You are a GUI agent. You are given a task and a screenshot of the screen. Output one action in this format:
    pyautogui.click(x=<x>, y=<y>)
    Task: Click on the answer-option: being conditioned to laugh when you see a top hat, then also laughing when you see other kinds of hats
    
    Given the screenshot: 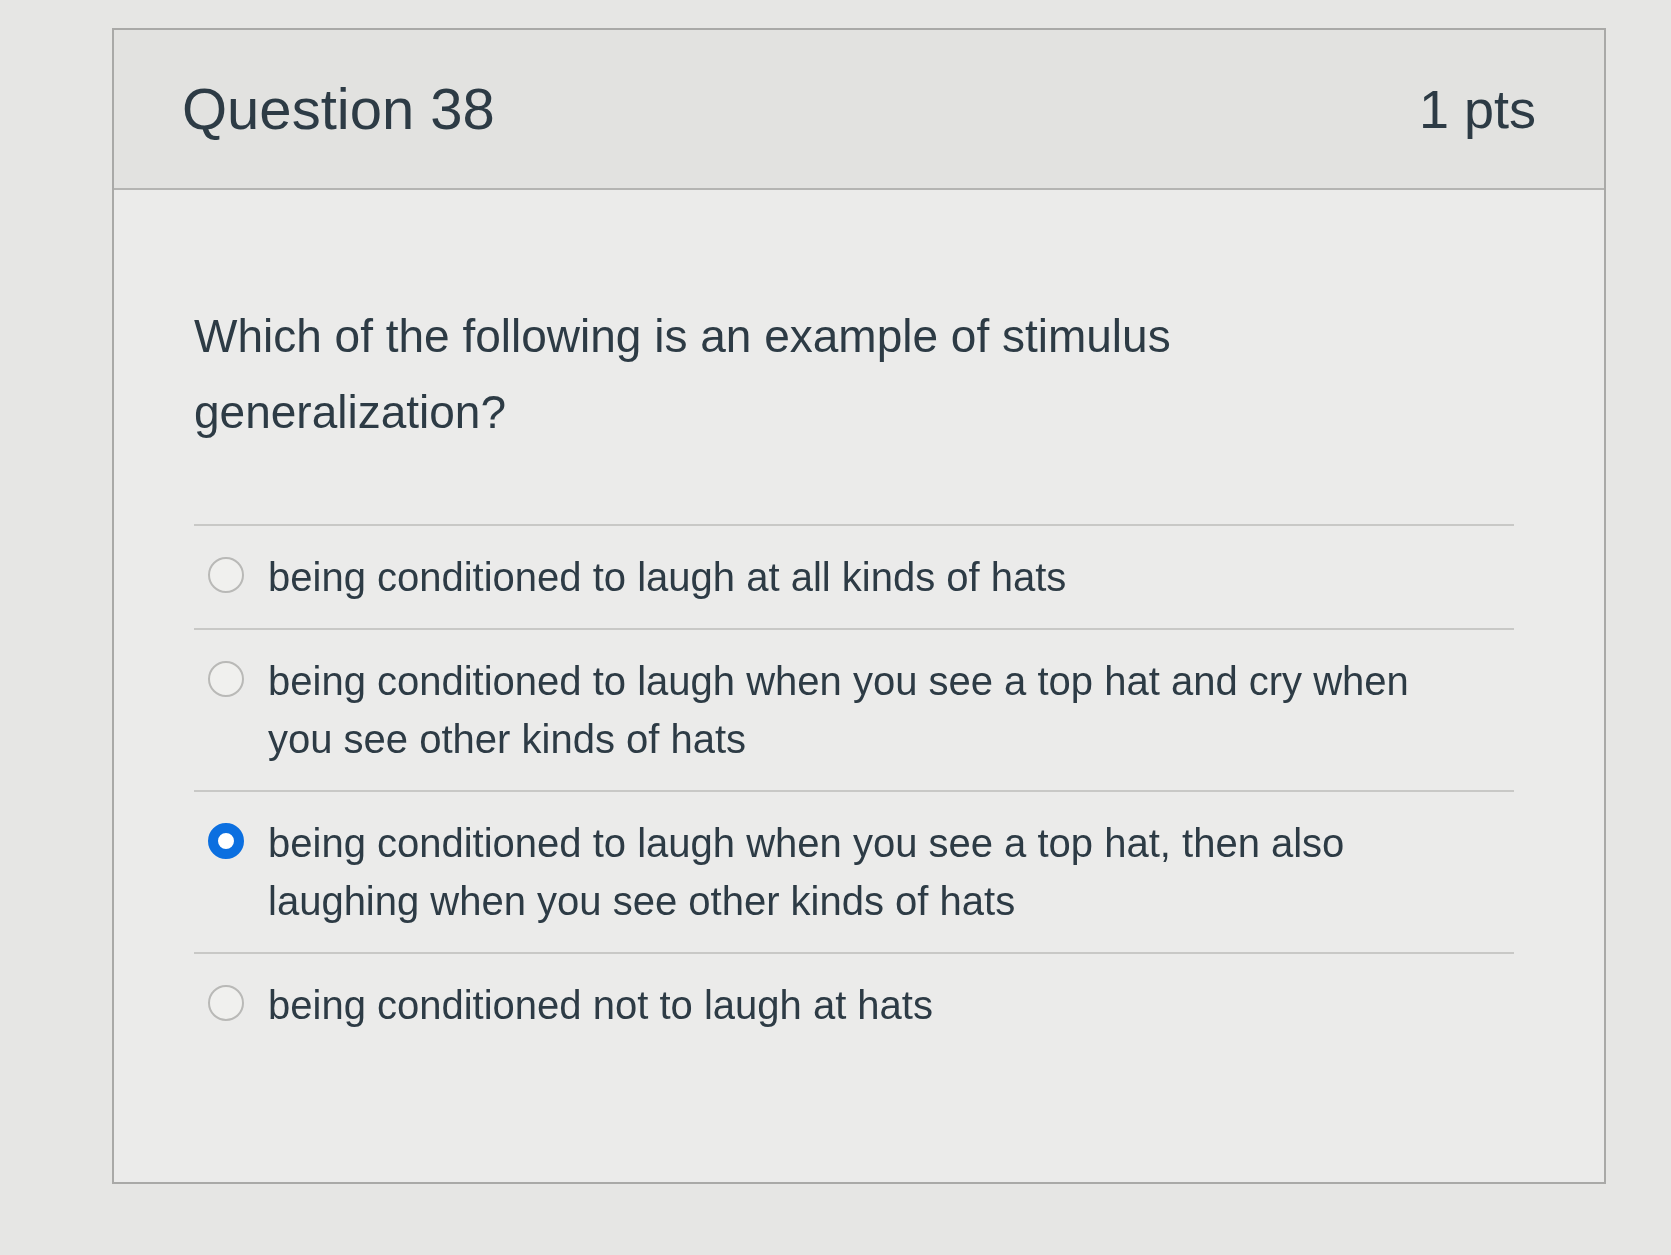 What is the action you would take?
    pyautogui.click(x=853, y=872)
    